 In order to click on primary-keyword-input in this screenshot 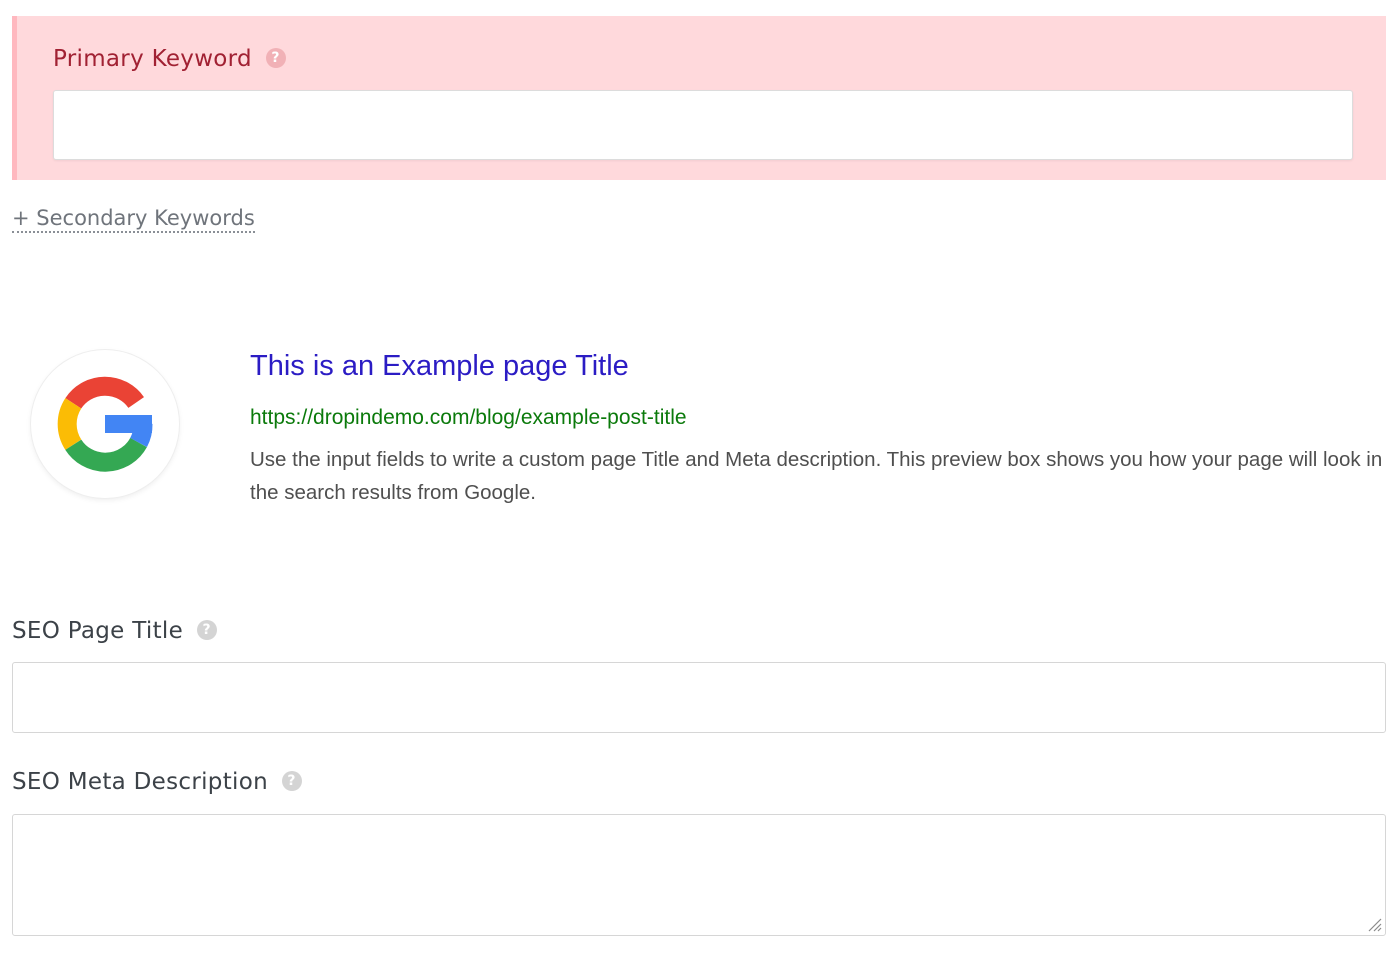, I will do `click(703, 125)`.